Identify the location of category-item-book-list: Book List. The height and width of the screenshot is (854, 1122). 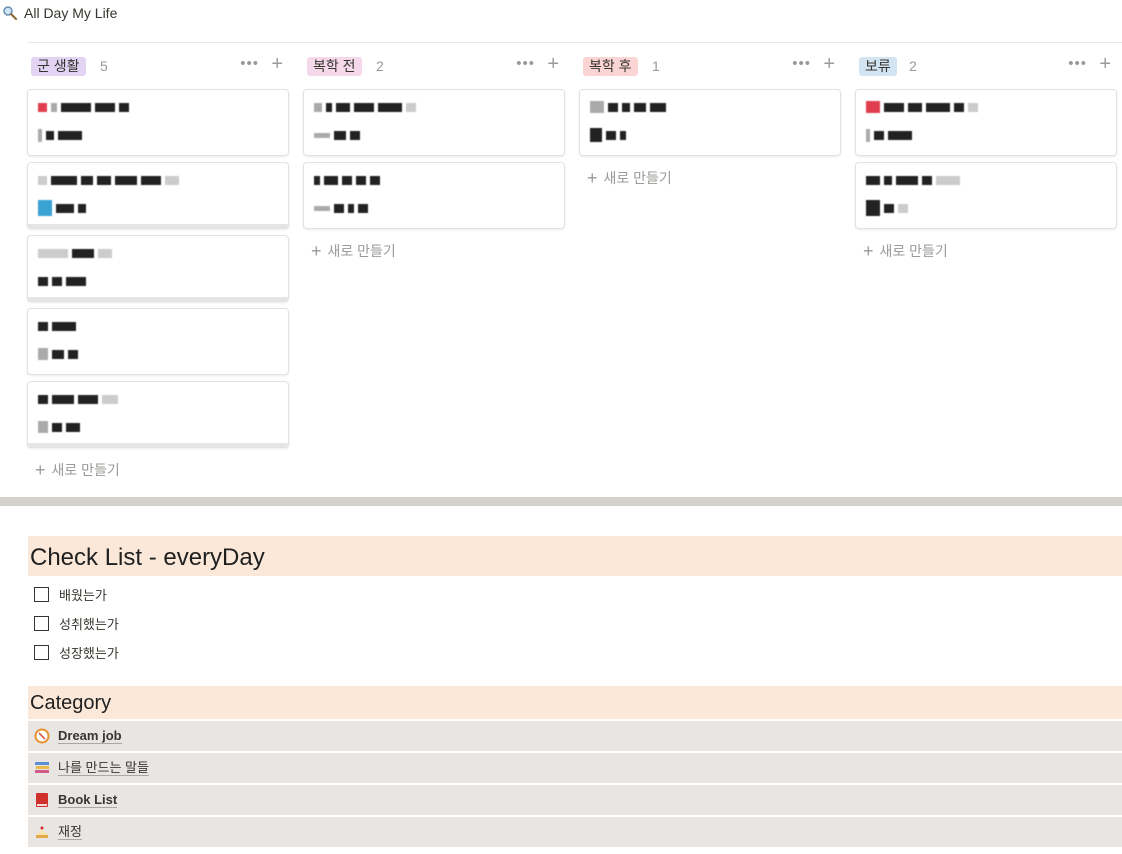
(575, 800).